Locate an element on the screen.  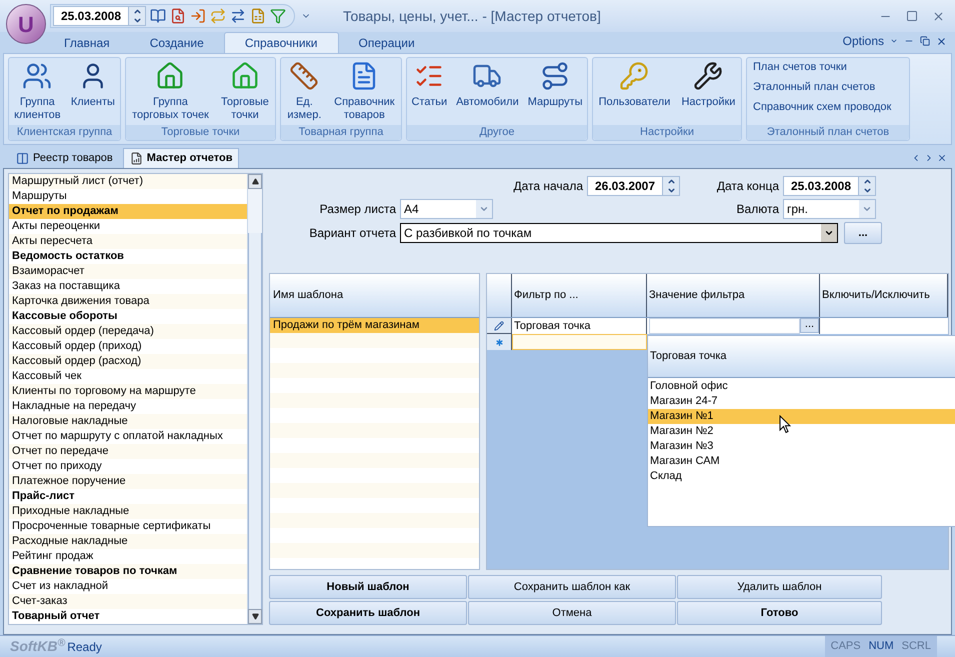
report-list-item: Кассовый ордер (передача) is located at coordinates (128, 331).